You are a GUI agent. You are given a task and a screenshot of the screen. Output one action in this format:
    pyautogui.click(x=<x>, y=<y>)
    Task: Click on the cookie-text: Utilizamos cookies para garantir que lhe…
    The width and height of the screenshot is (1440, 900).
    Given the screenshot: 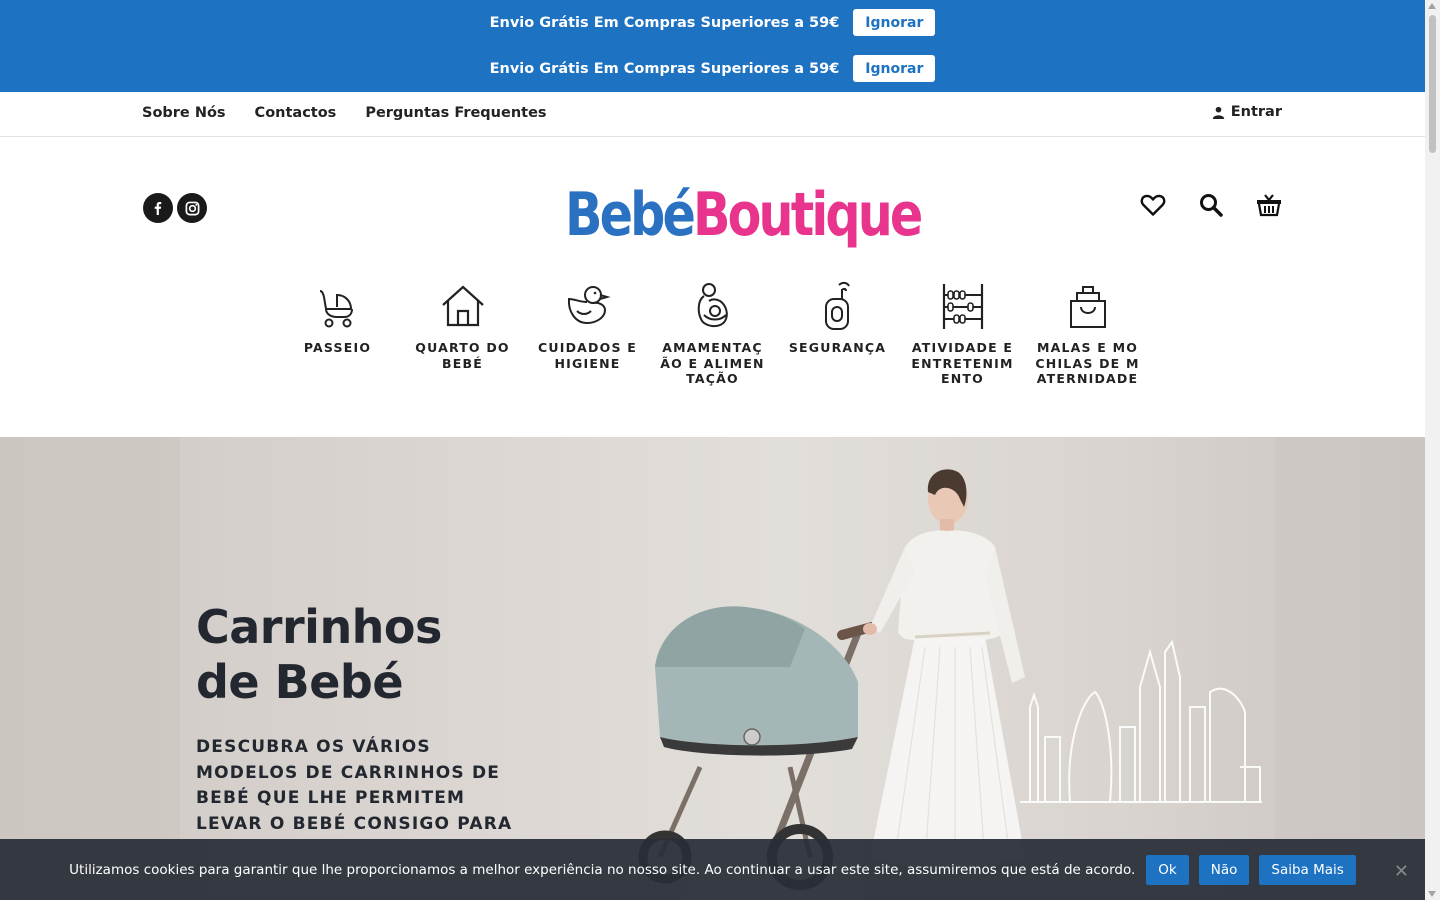 What is the action you would take?
    pyautogui.click(x=602, y=869)
    